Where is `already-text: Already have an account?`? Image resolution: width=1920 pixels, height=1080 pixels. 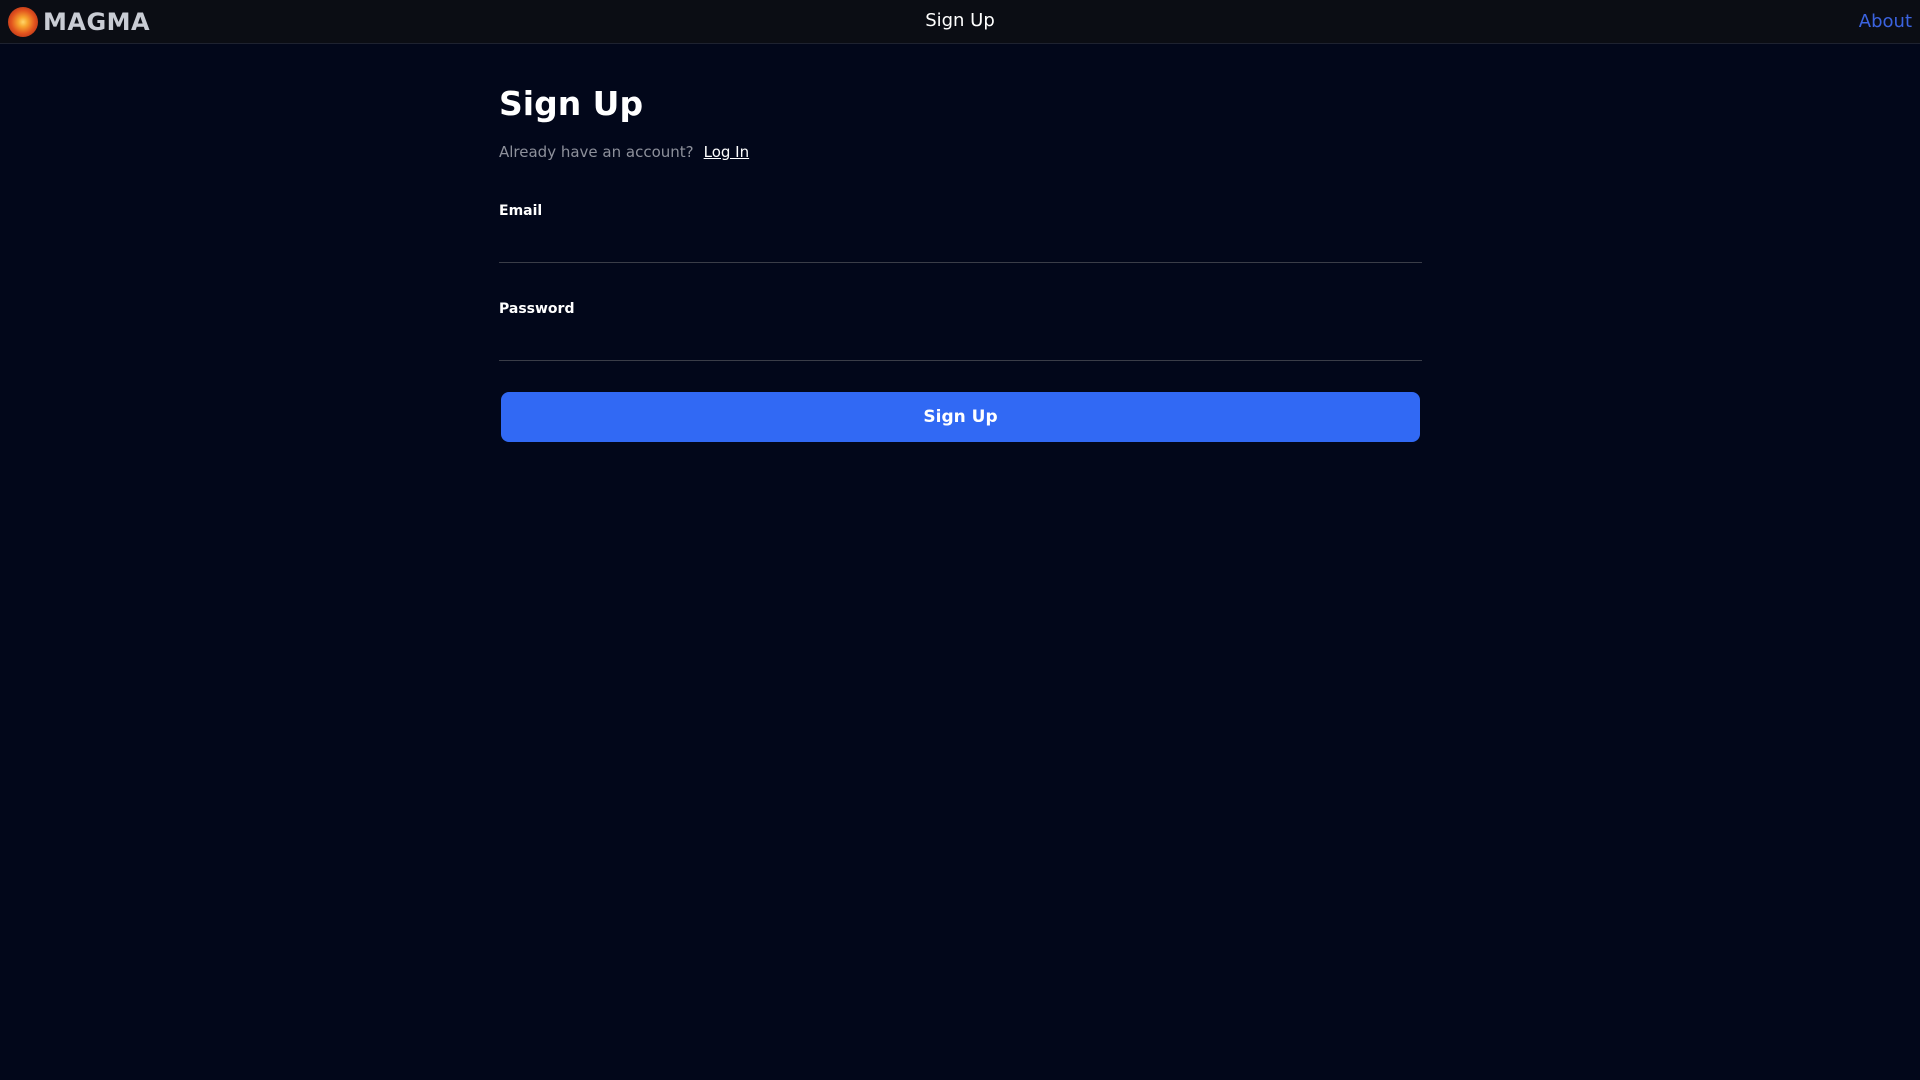
already-text: Already have an account? is located at coordinates (596, 152).